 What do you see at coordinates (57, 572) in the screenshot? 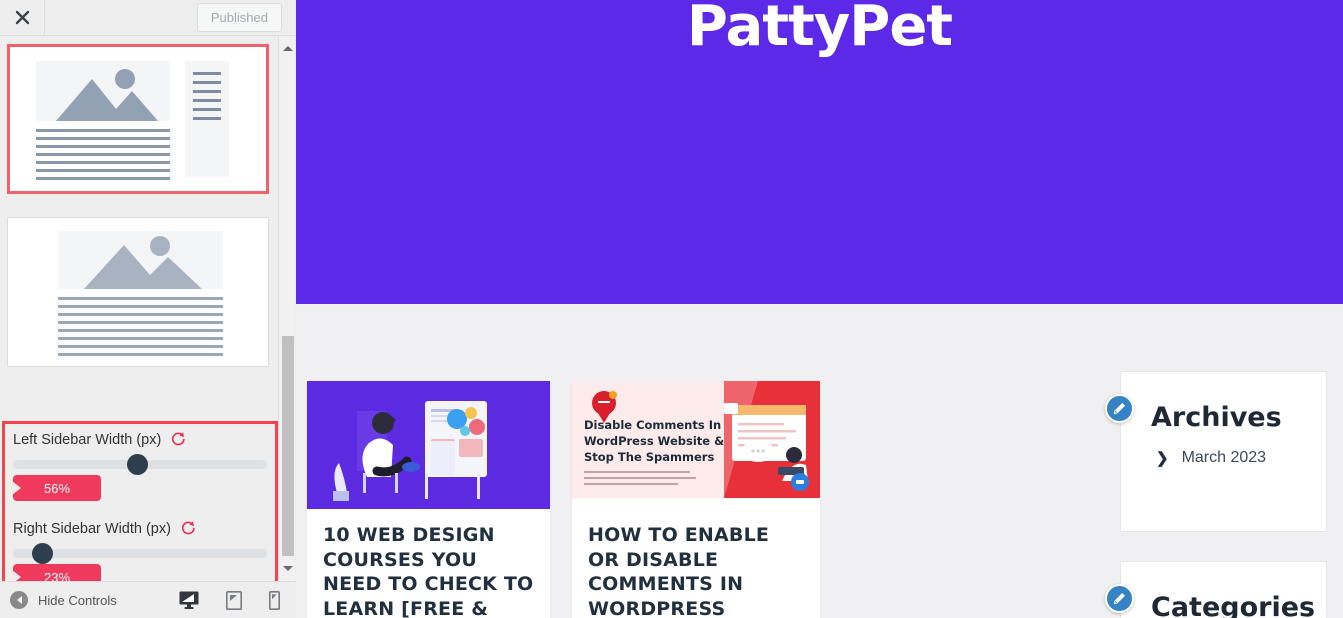
I see `right-sidebar-width-value: 23%` at bounding box center [57, 572].